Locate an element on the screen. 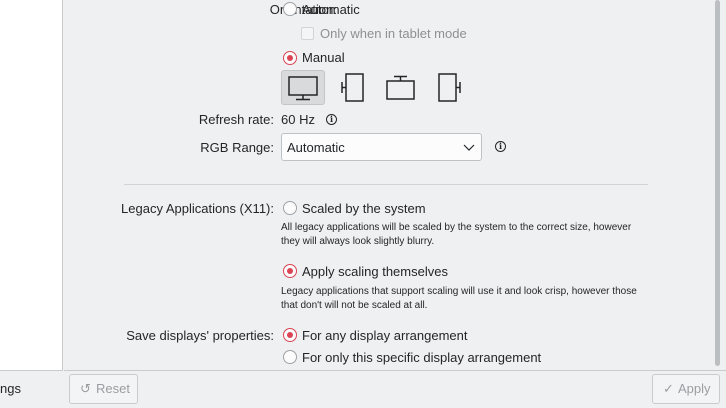  rgb-range-label: RGB Range: is located at coordinates (237, 147).